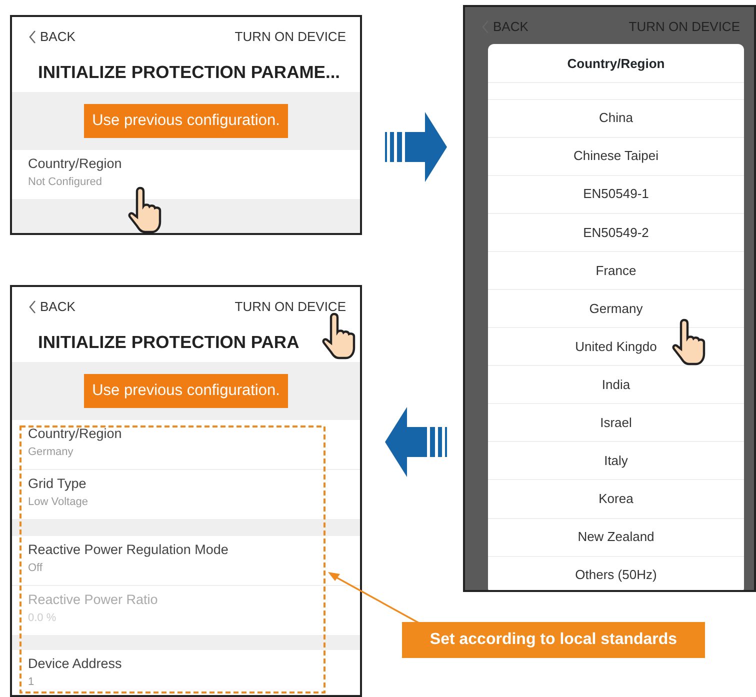 This screenshot has height=697, width=756. What do you see at coordinates (65, 182) in the screenshot?
I see `setting-value: Not Configured` at bounding box center [65, 182].